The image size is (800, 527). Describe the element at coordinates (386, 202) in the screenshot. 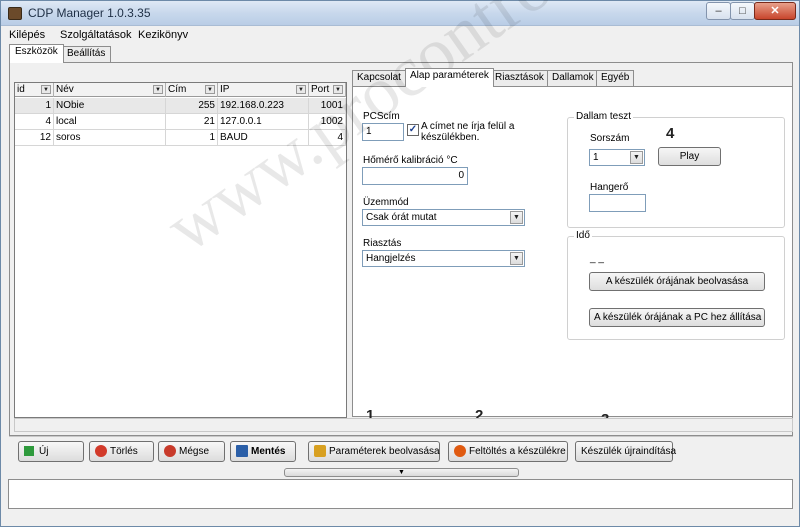

I see `uzemmod-label: Üzemmód` at that location.